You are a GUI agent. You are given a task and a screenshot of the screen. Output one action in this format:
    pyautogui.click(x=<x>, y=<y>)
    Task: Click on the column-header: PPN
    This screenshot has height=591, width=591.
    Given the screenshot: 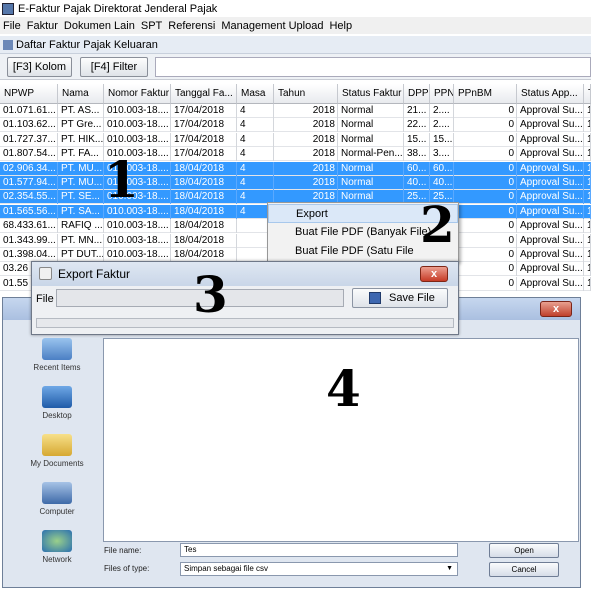 What is the action you would take?
    pyautogui.click(x=442, y=94)
    